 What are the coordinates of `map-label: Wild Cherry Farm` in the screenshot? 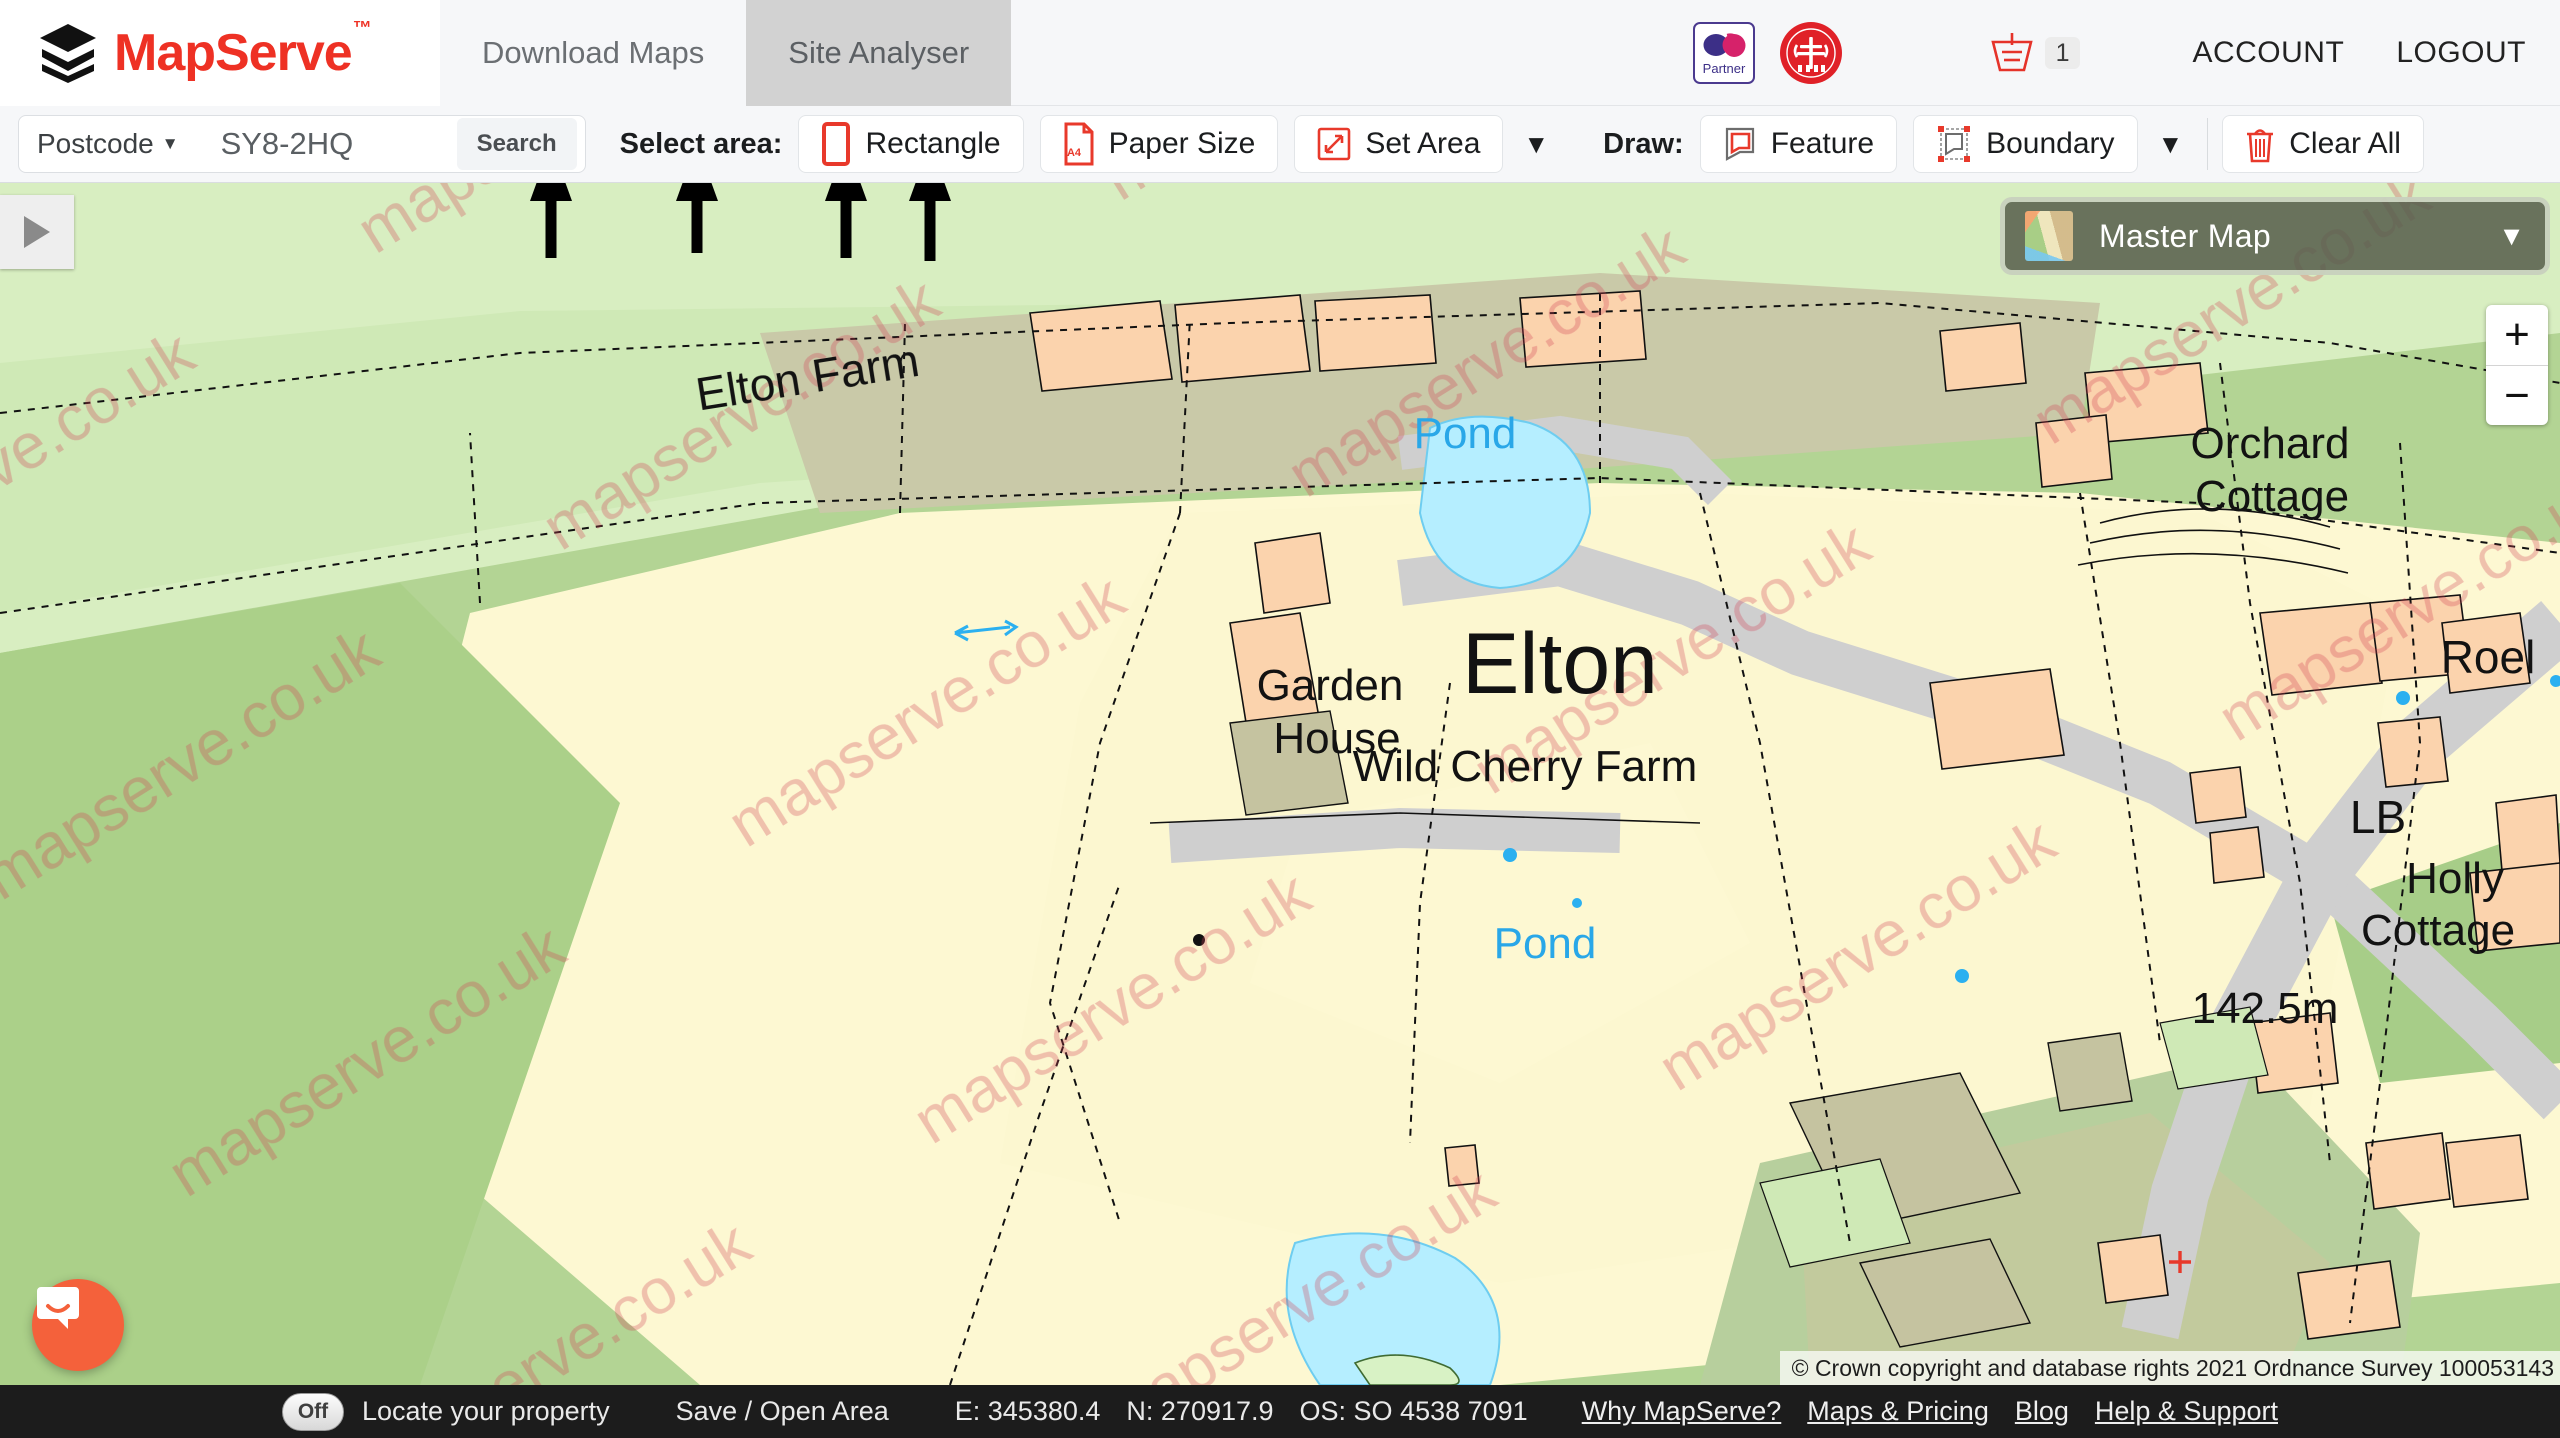 It's located at (1525, 766).